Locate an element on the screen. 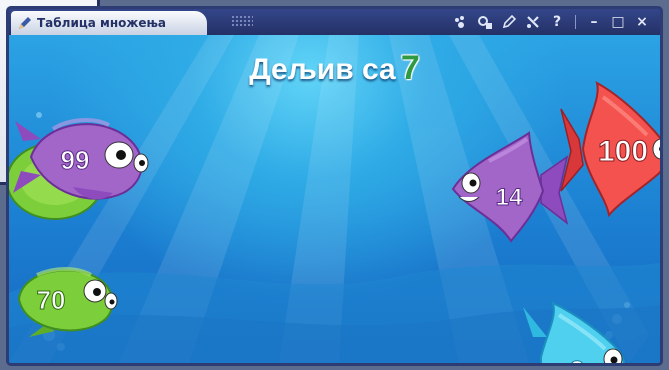 This screenshot has height=370, width=669. tools-icon is located at coordinates (533, 22).